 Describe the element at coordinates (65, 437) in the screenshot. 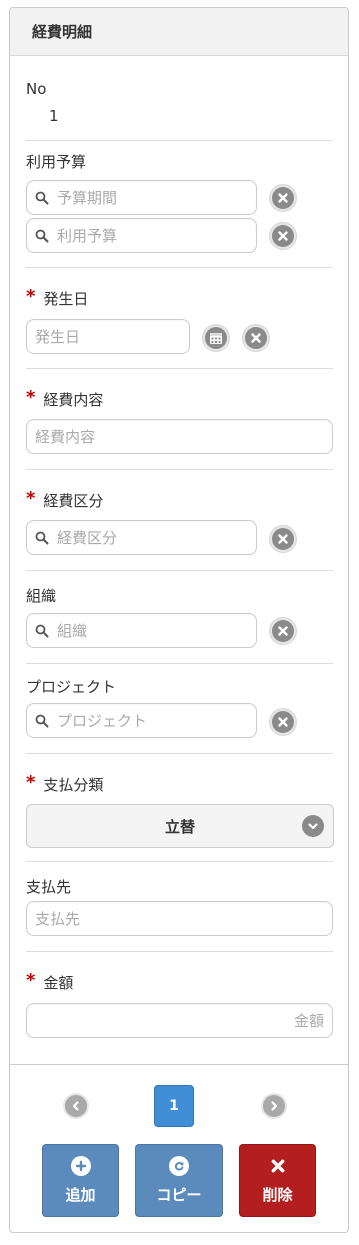

I see `expense-content-placeholder: 経費内容` at that location.